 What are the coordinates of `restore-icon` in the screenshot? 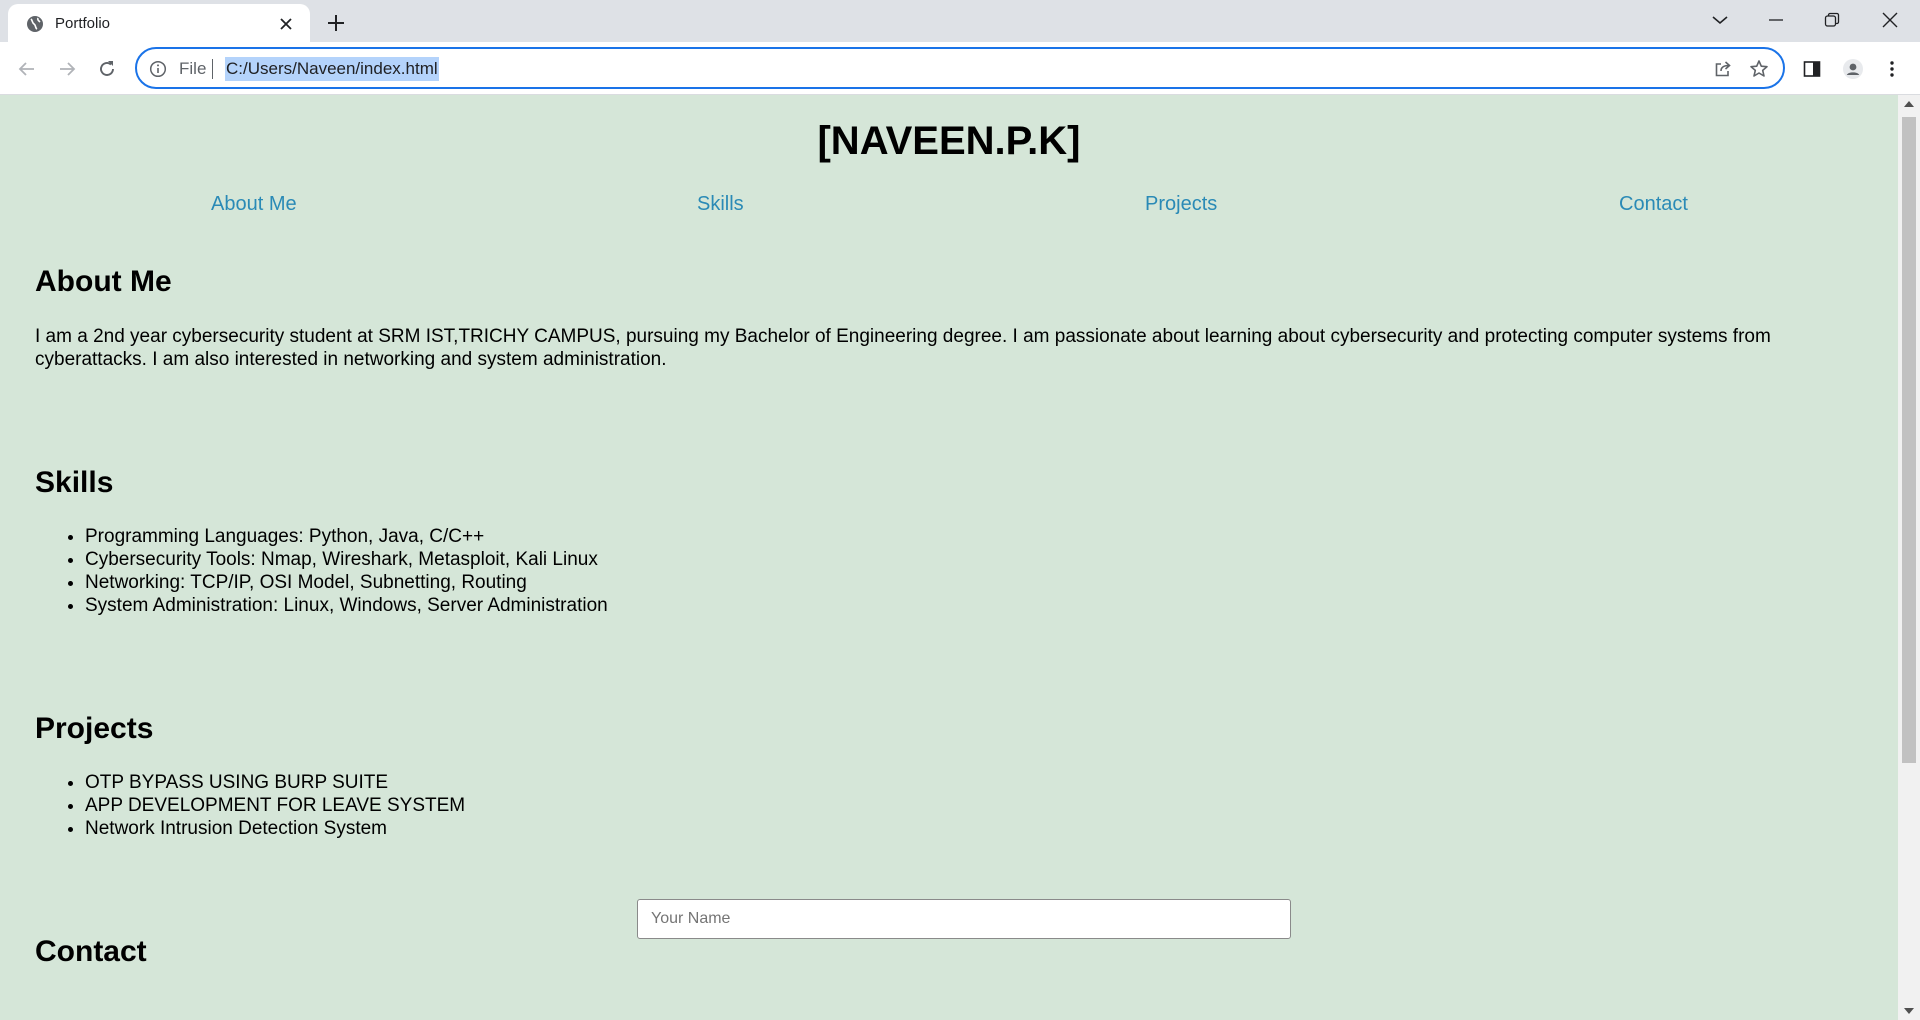 It's located at (1832, 20).